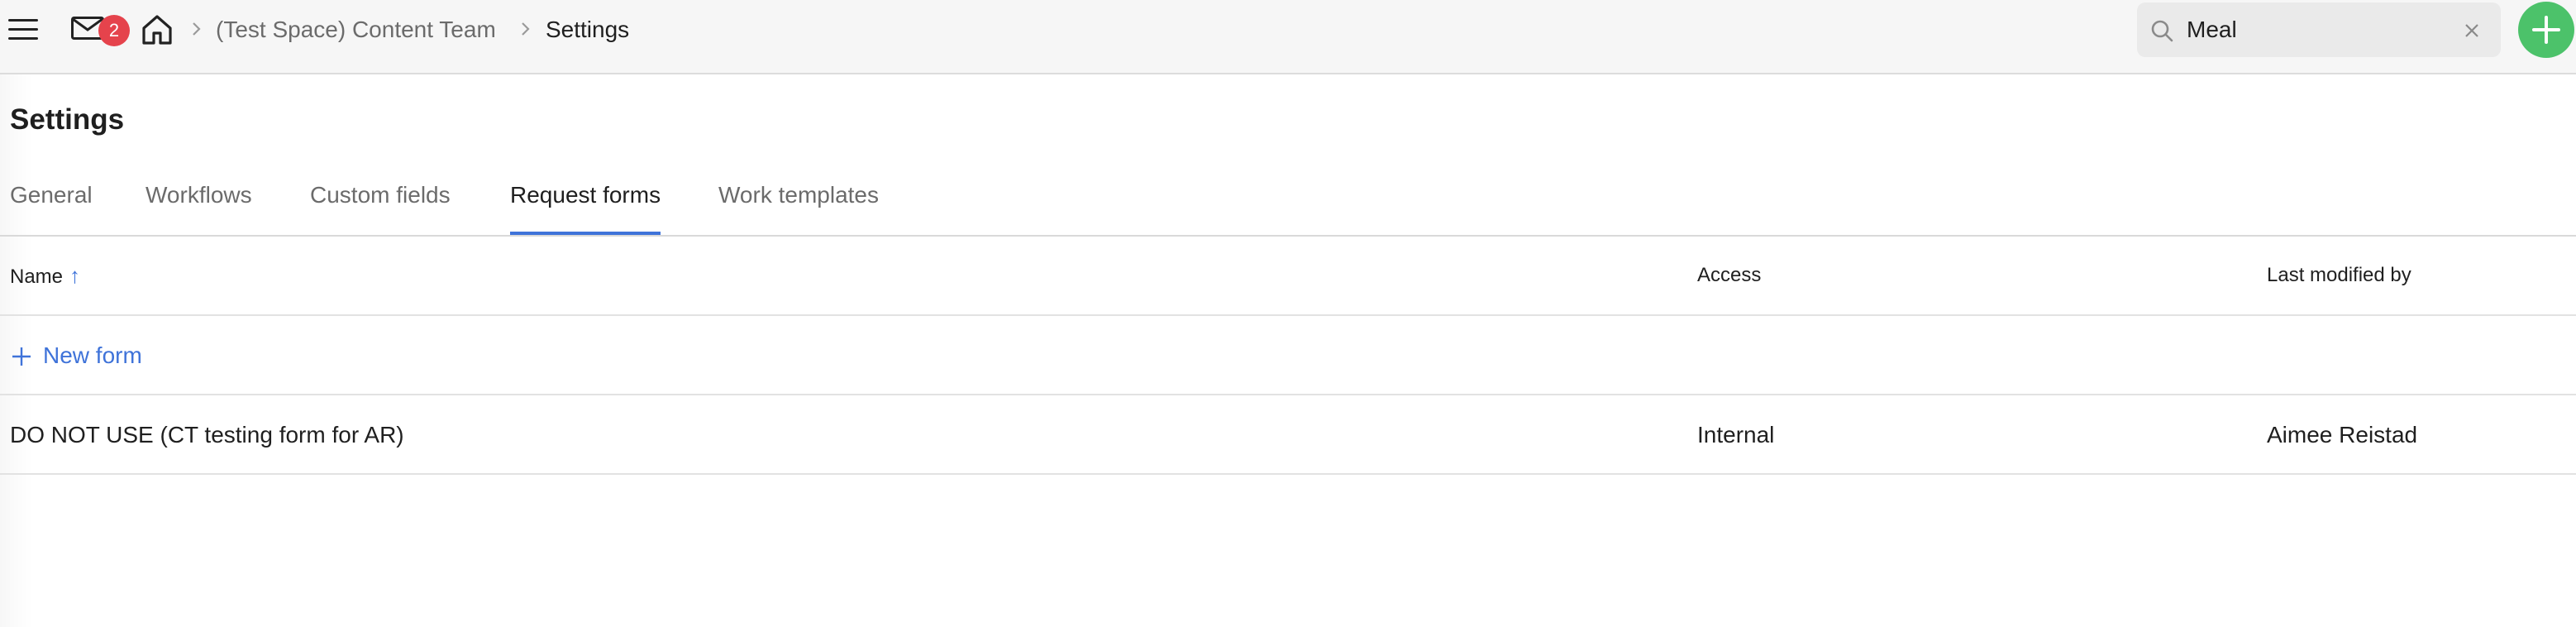  I want to click on column-header-name-label: Name, so click(37, 277).